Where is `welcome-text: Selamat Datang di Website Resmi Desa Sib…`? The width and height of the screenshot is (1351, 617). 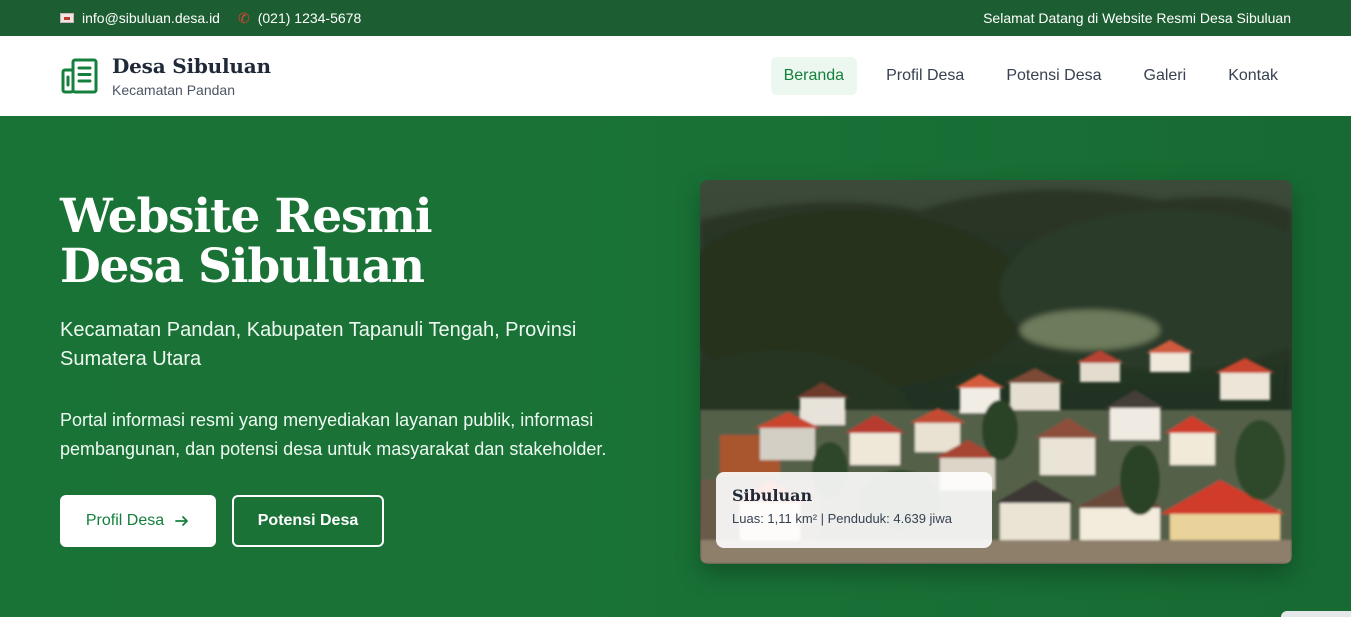
welcome-text: Selamat Datang di Website Resmi Desa Sib… is located at coordinates (1137, 18).